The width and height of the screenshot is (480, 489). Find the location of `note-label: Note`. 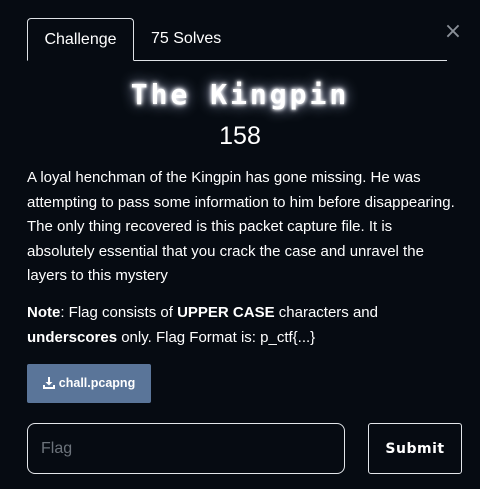

note-label: Note is located at coordinates (44, 312).